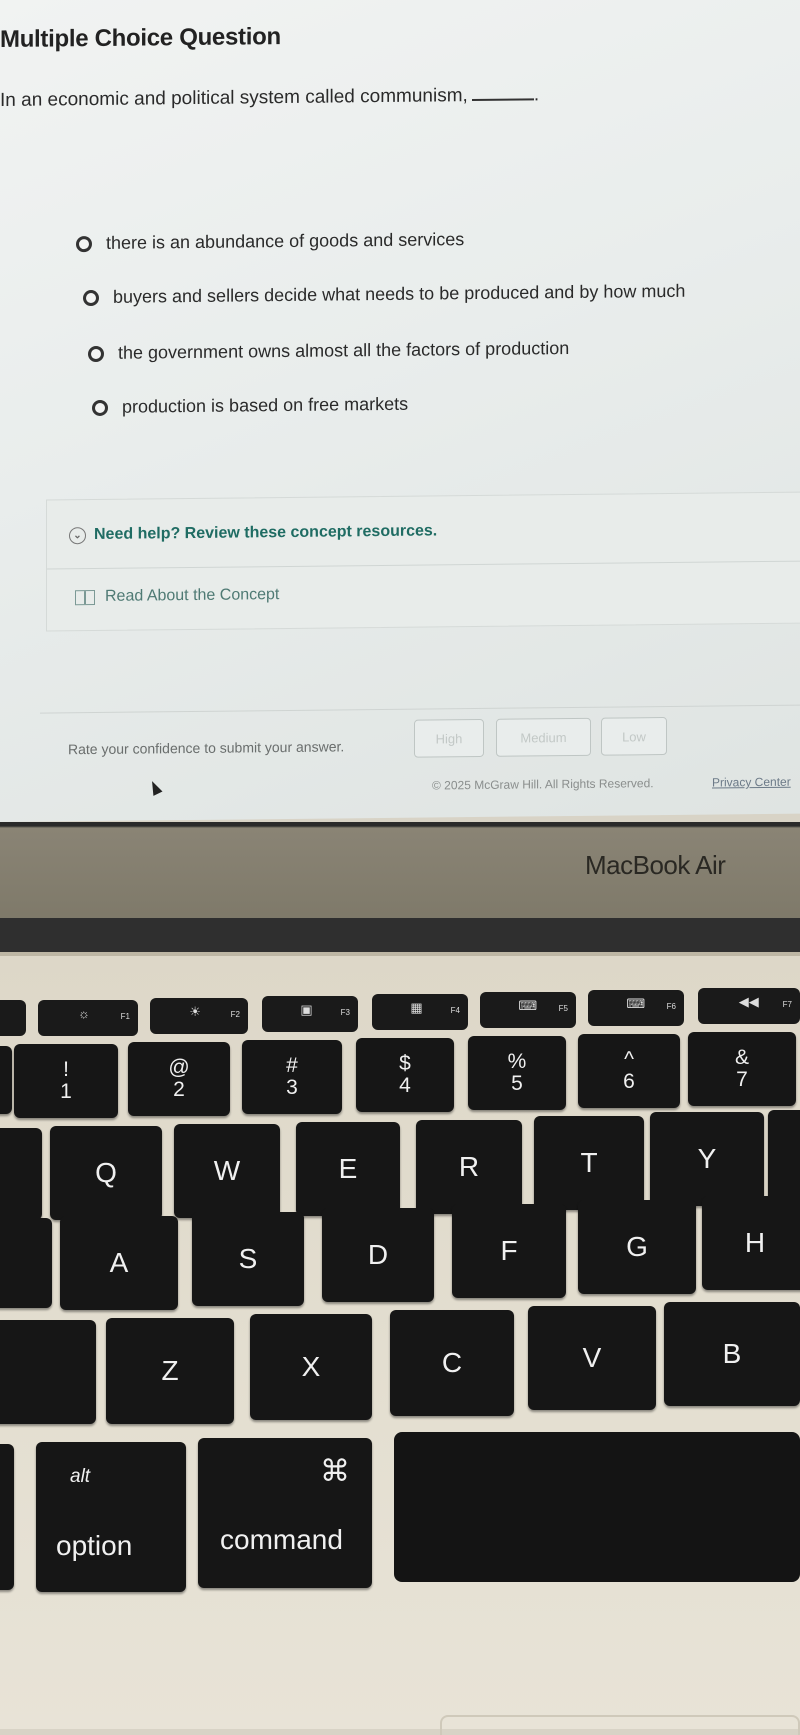 The image size is (800, 1735). What do you see at coordinates (517, 1061) in the screenshot?
I see `key-shift-label: %` at bounding box center [517, 1061].